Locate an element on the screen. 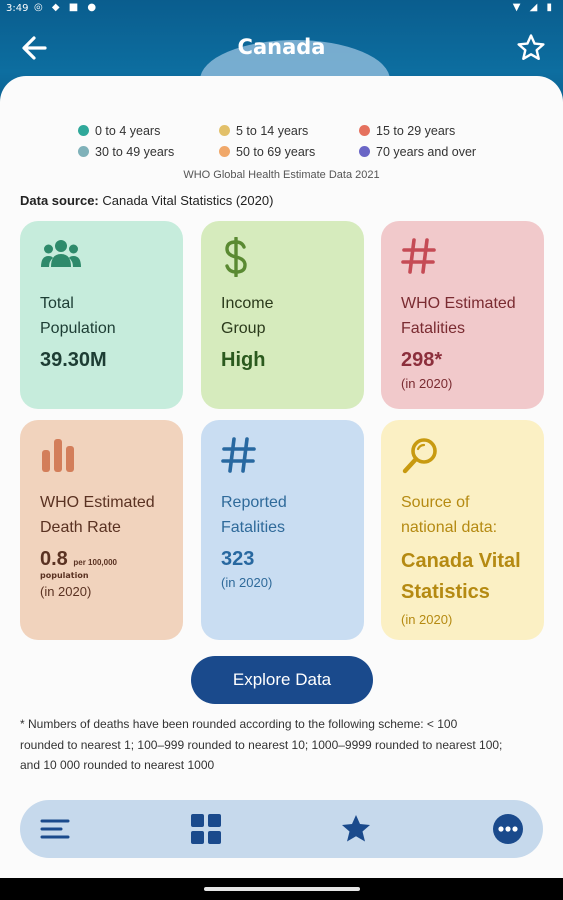 The width and height of the screenshot is (563, 900). favorite-button is located at coordinates (531, 48).